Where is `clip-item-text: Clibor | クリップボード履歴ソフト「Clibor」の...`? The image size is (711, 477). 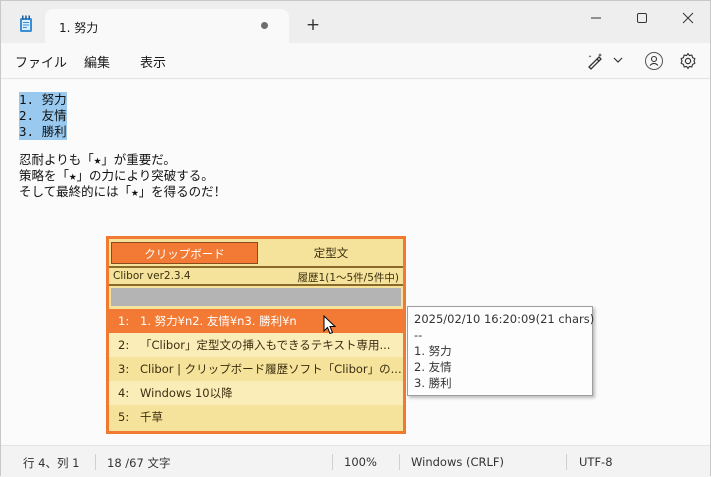 clip-item-text: Clibor | クリップボード履歴ソフト「Clibor」の... is located at coordinates (271, 369).